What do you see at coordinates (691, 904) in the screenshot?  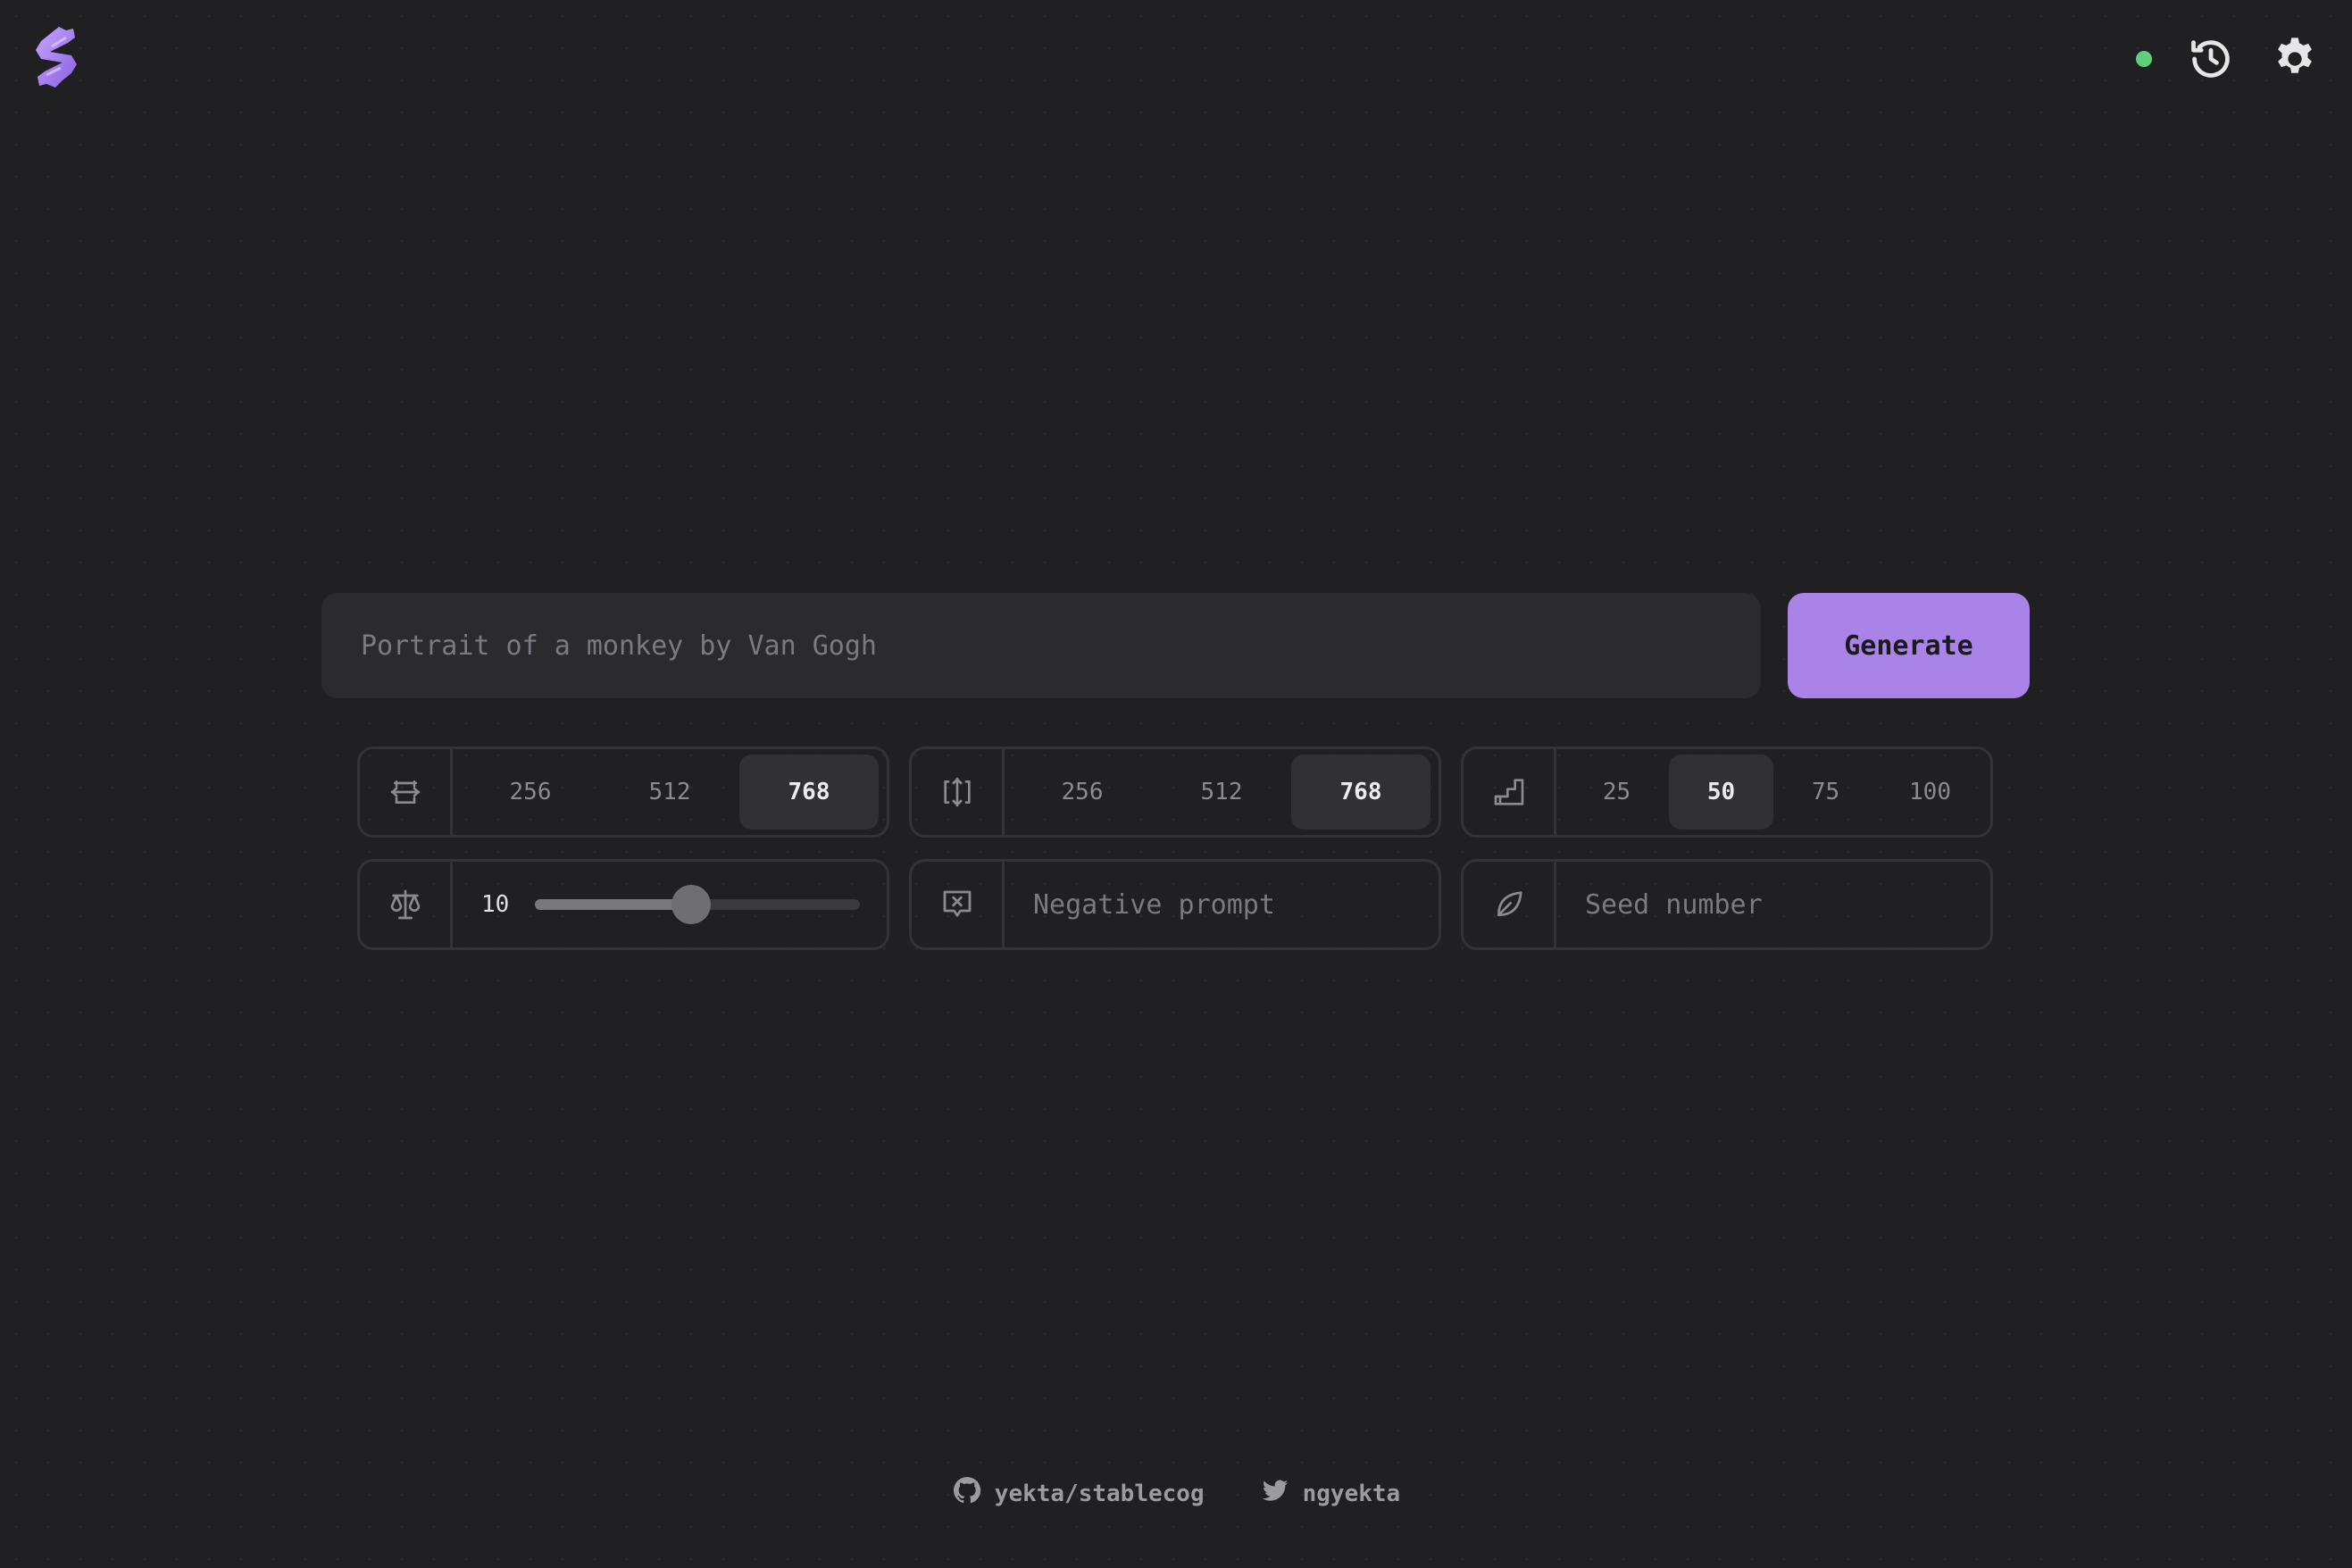 I see `guidance-slider-thumb` at bounding box center [691, 904].